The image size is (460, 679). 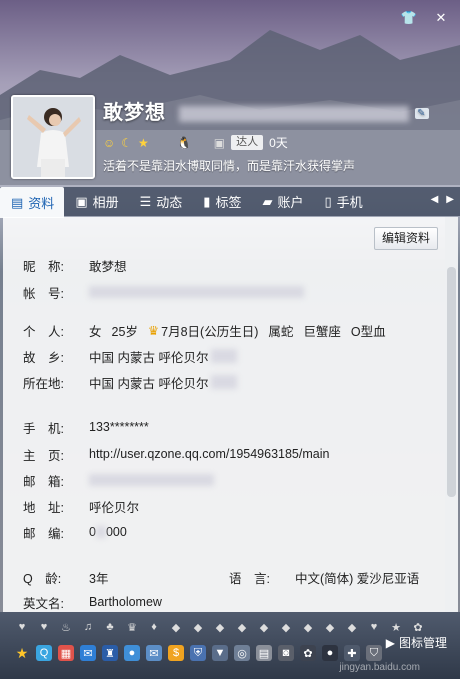 I want to click on scrollbar, so click(x=451, y=414).